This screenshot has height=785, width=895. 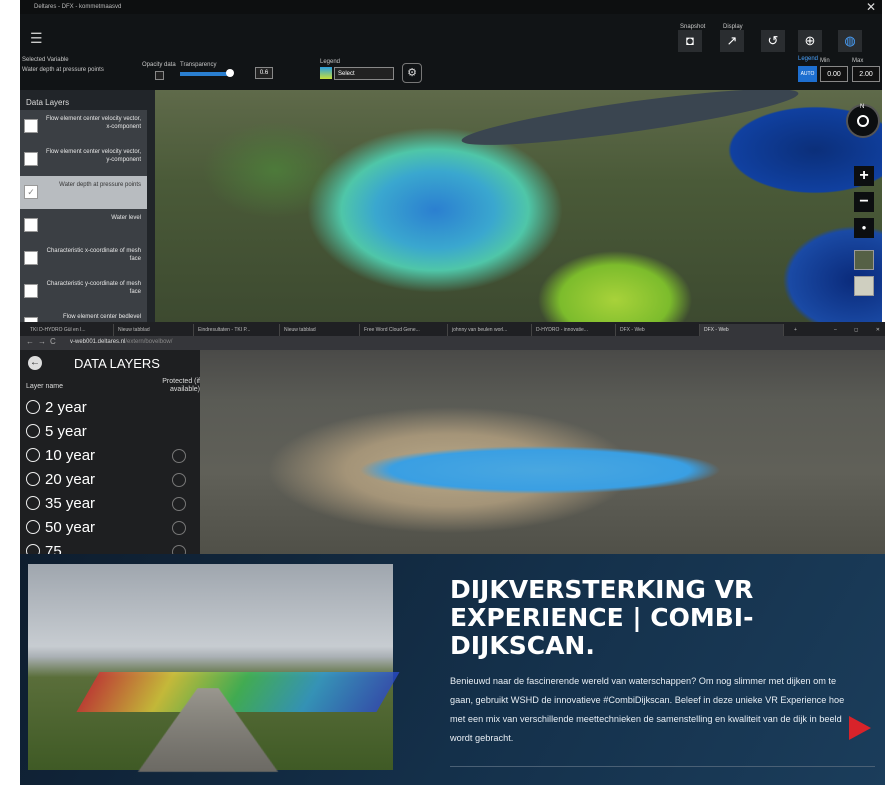 I want to click on zoom-out-button: −, so click(x=864, y=202).